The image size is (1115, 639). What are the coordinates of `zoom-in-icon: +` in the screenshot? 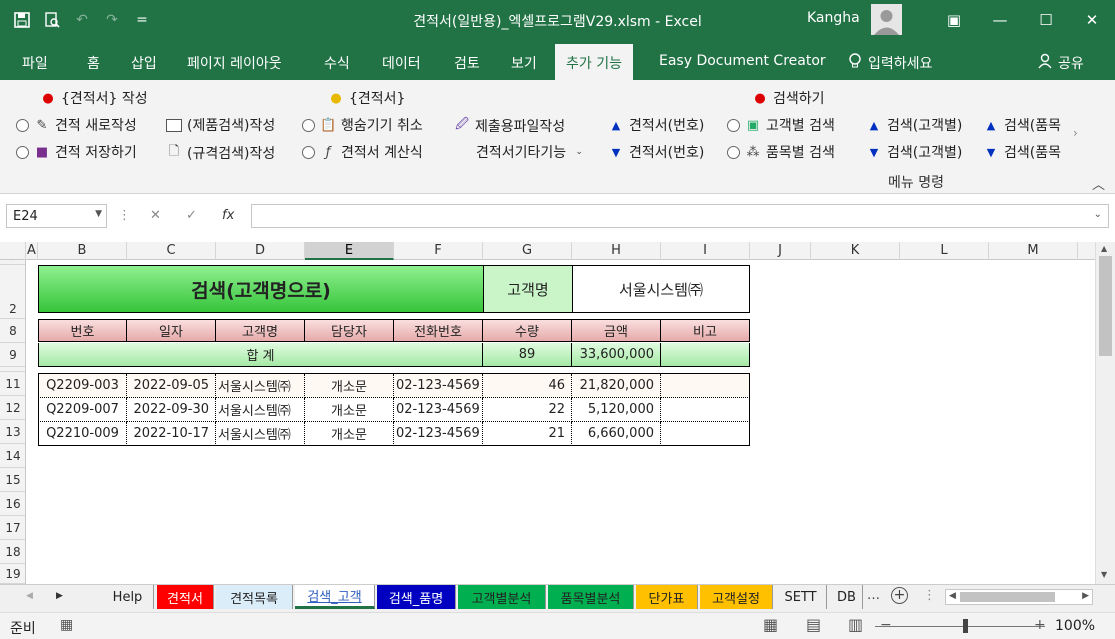 It's located at (1040, 625).